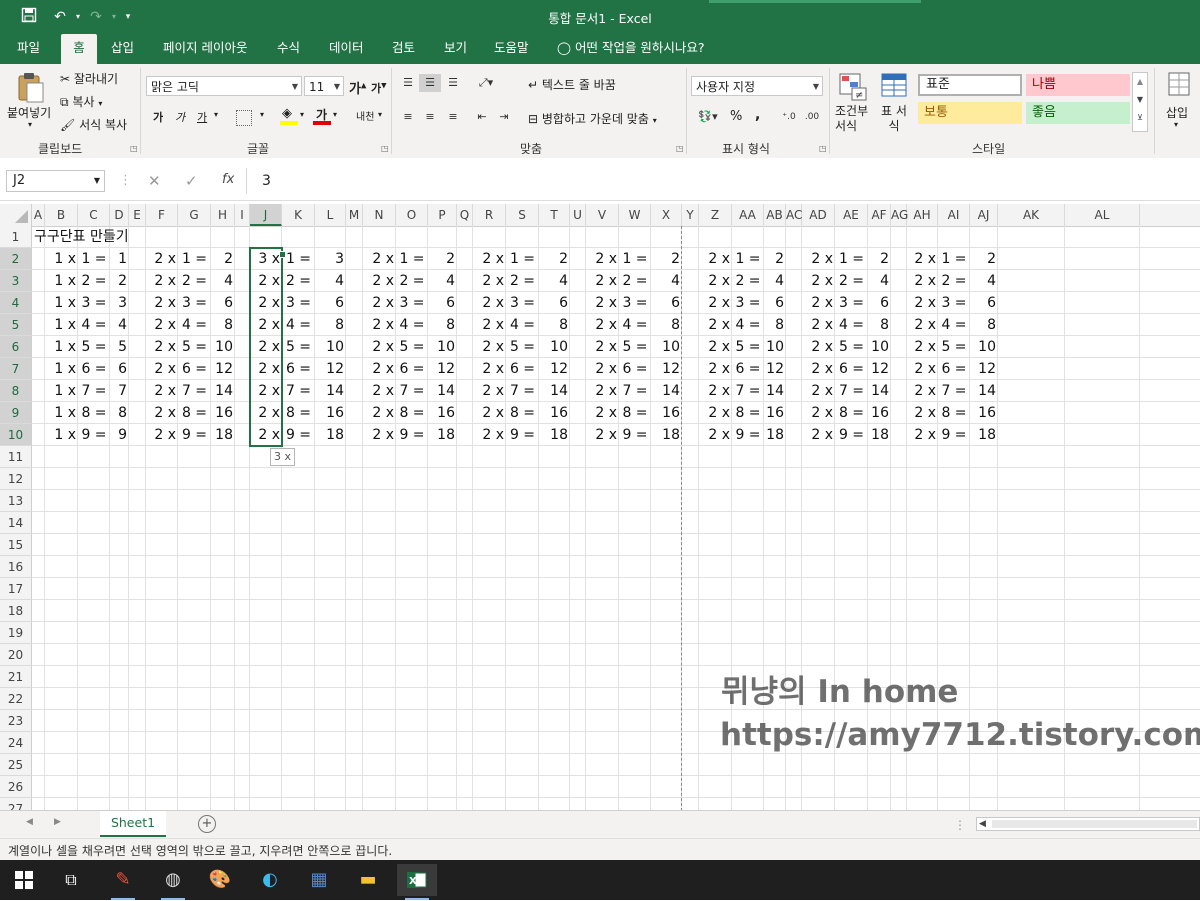  I want to click on column-header: AG, so click(899, 215).